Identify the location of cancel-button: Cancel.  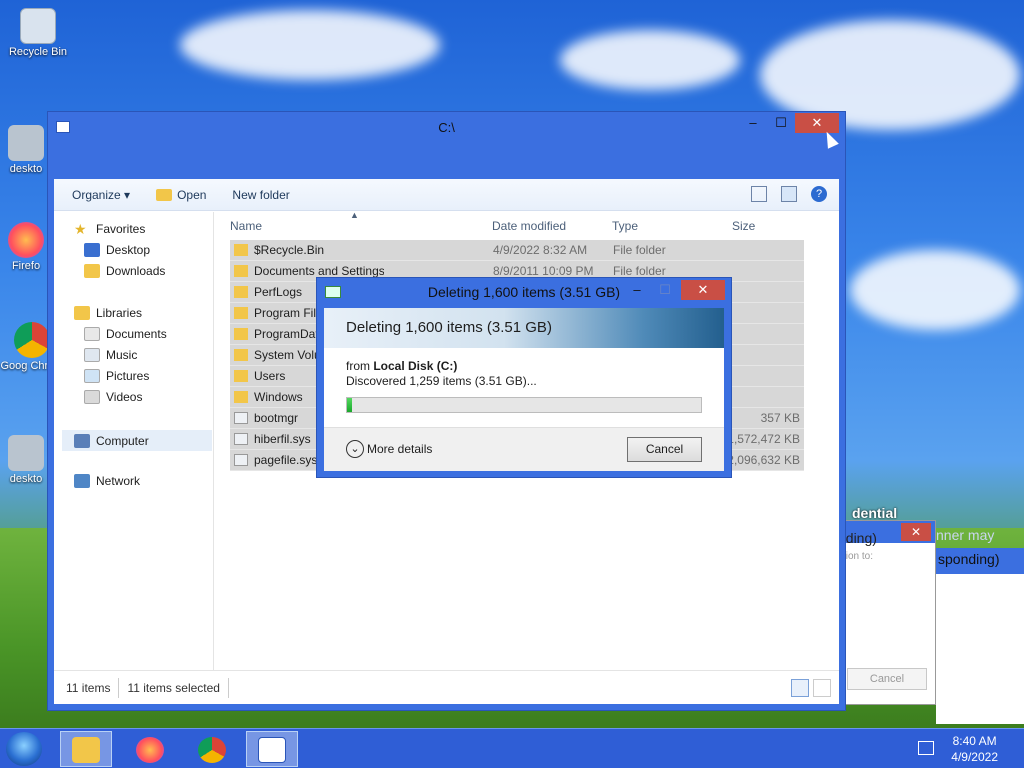
(664, 449).